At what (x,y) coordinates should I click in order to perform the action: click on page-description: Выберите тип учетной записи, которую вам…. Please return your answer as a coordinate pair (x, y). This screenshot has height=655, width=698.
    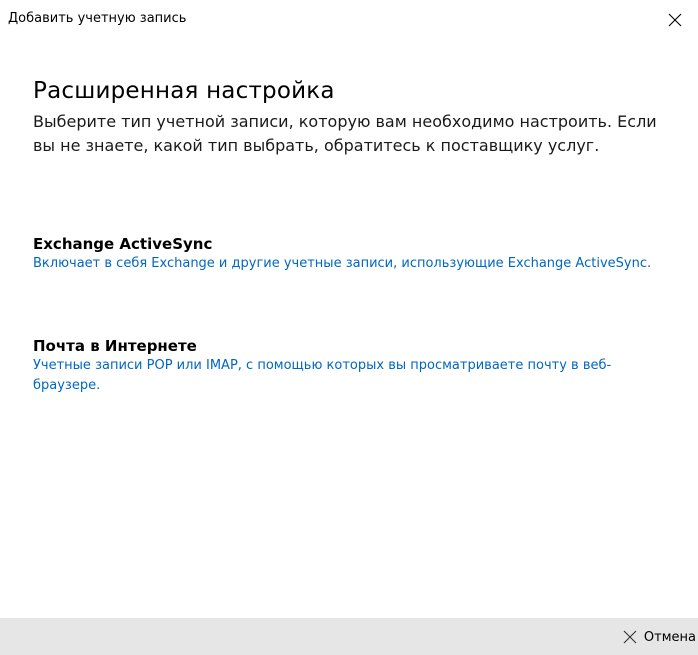
    Looking at the image, I should click on (345, 133).